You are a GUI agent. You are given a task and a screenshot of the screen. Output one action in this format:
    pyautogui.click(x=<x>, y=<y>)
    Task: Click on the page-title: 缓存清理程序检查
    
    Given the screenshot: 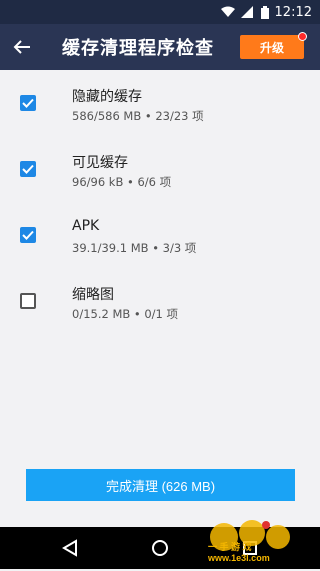 What is the action you would take?
    pyautogui.click(x=138, y=48)
    